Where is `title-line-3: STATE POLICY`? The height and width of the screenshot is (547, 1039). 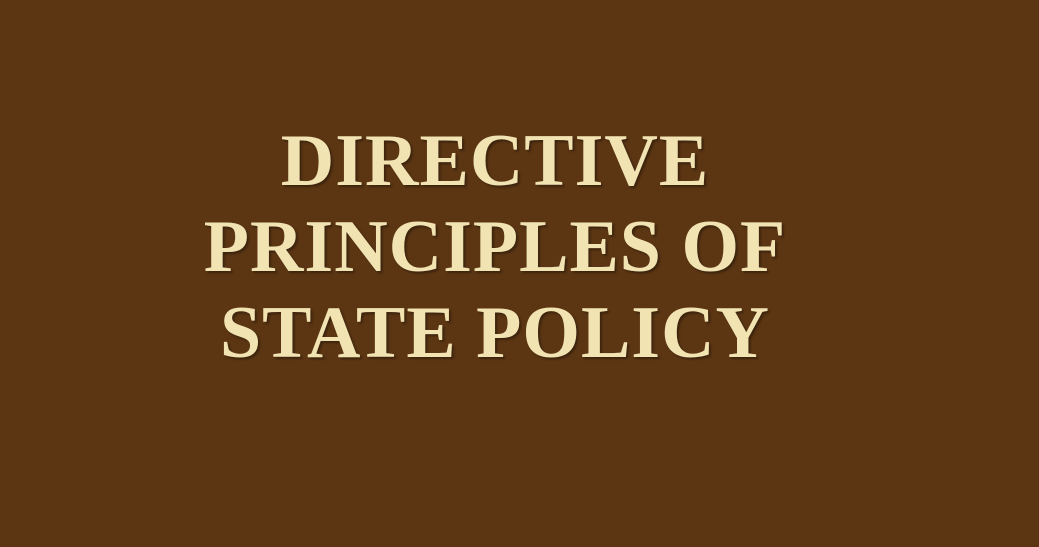 title-line-3: STATE POLICY is located at coordinates (495, 333).